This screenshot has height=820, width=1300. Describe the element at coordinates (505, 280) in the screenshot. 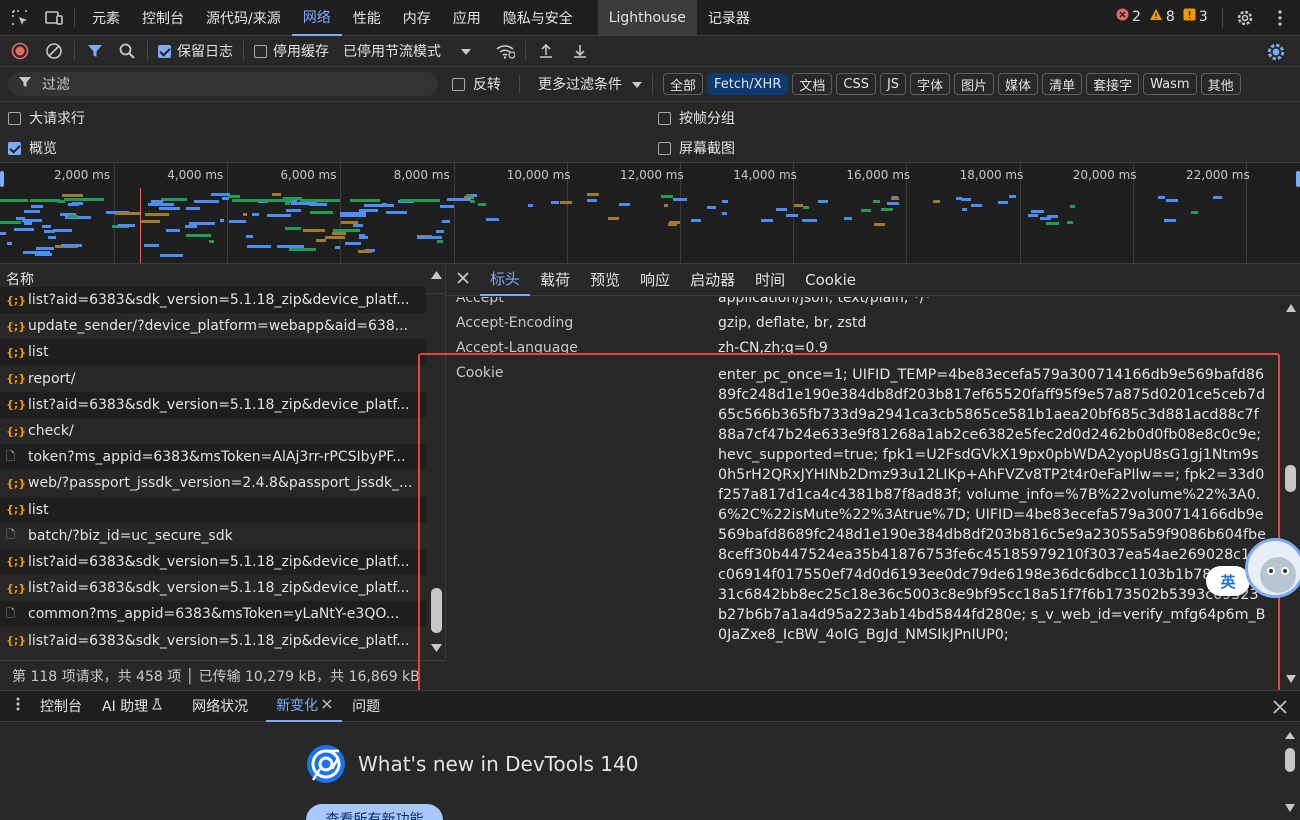

I see `tab-headers: 标头` at that location.